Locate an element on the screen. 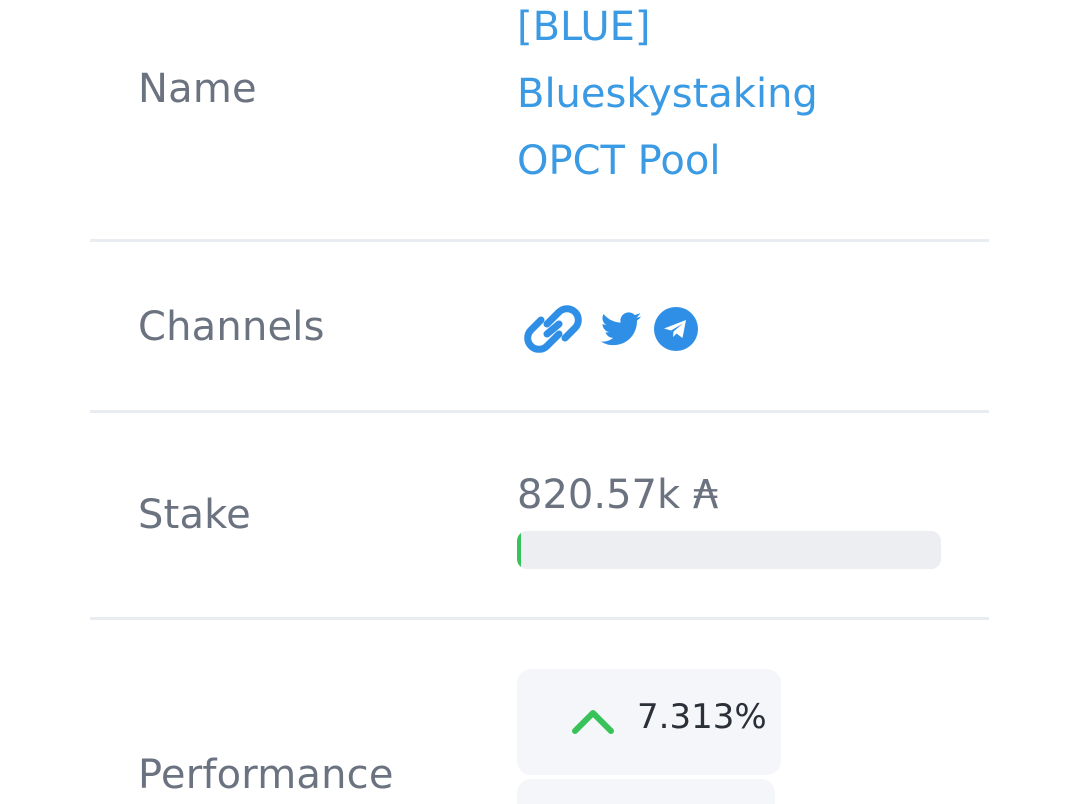 This screenshot has height=804, width=1071. pool-name-link: [BLUE] Blueskystaking OPCT Pool is located at coordinates (727, 97).